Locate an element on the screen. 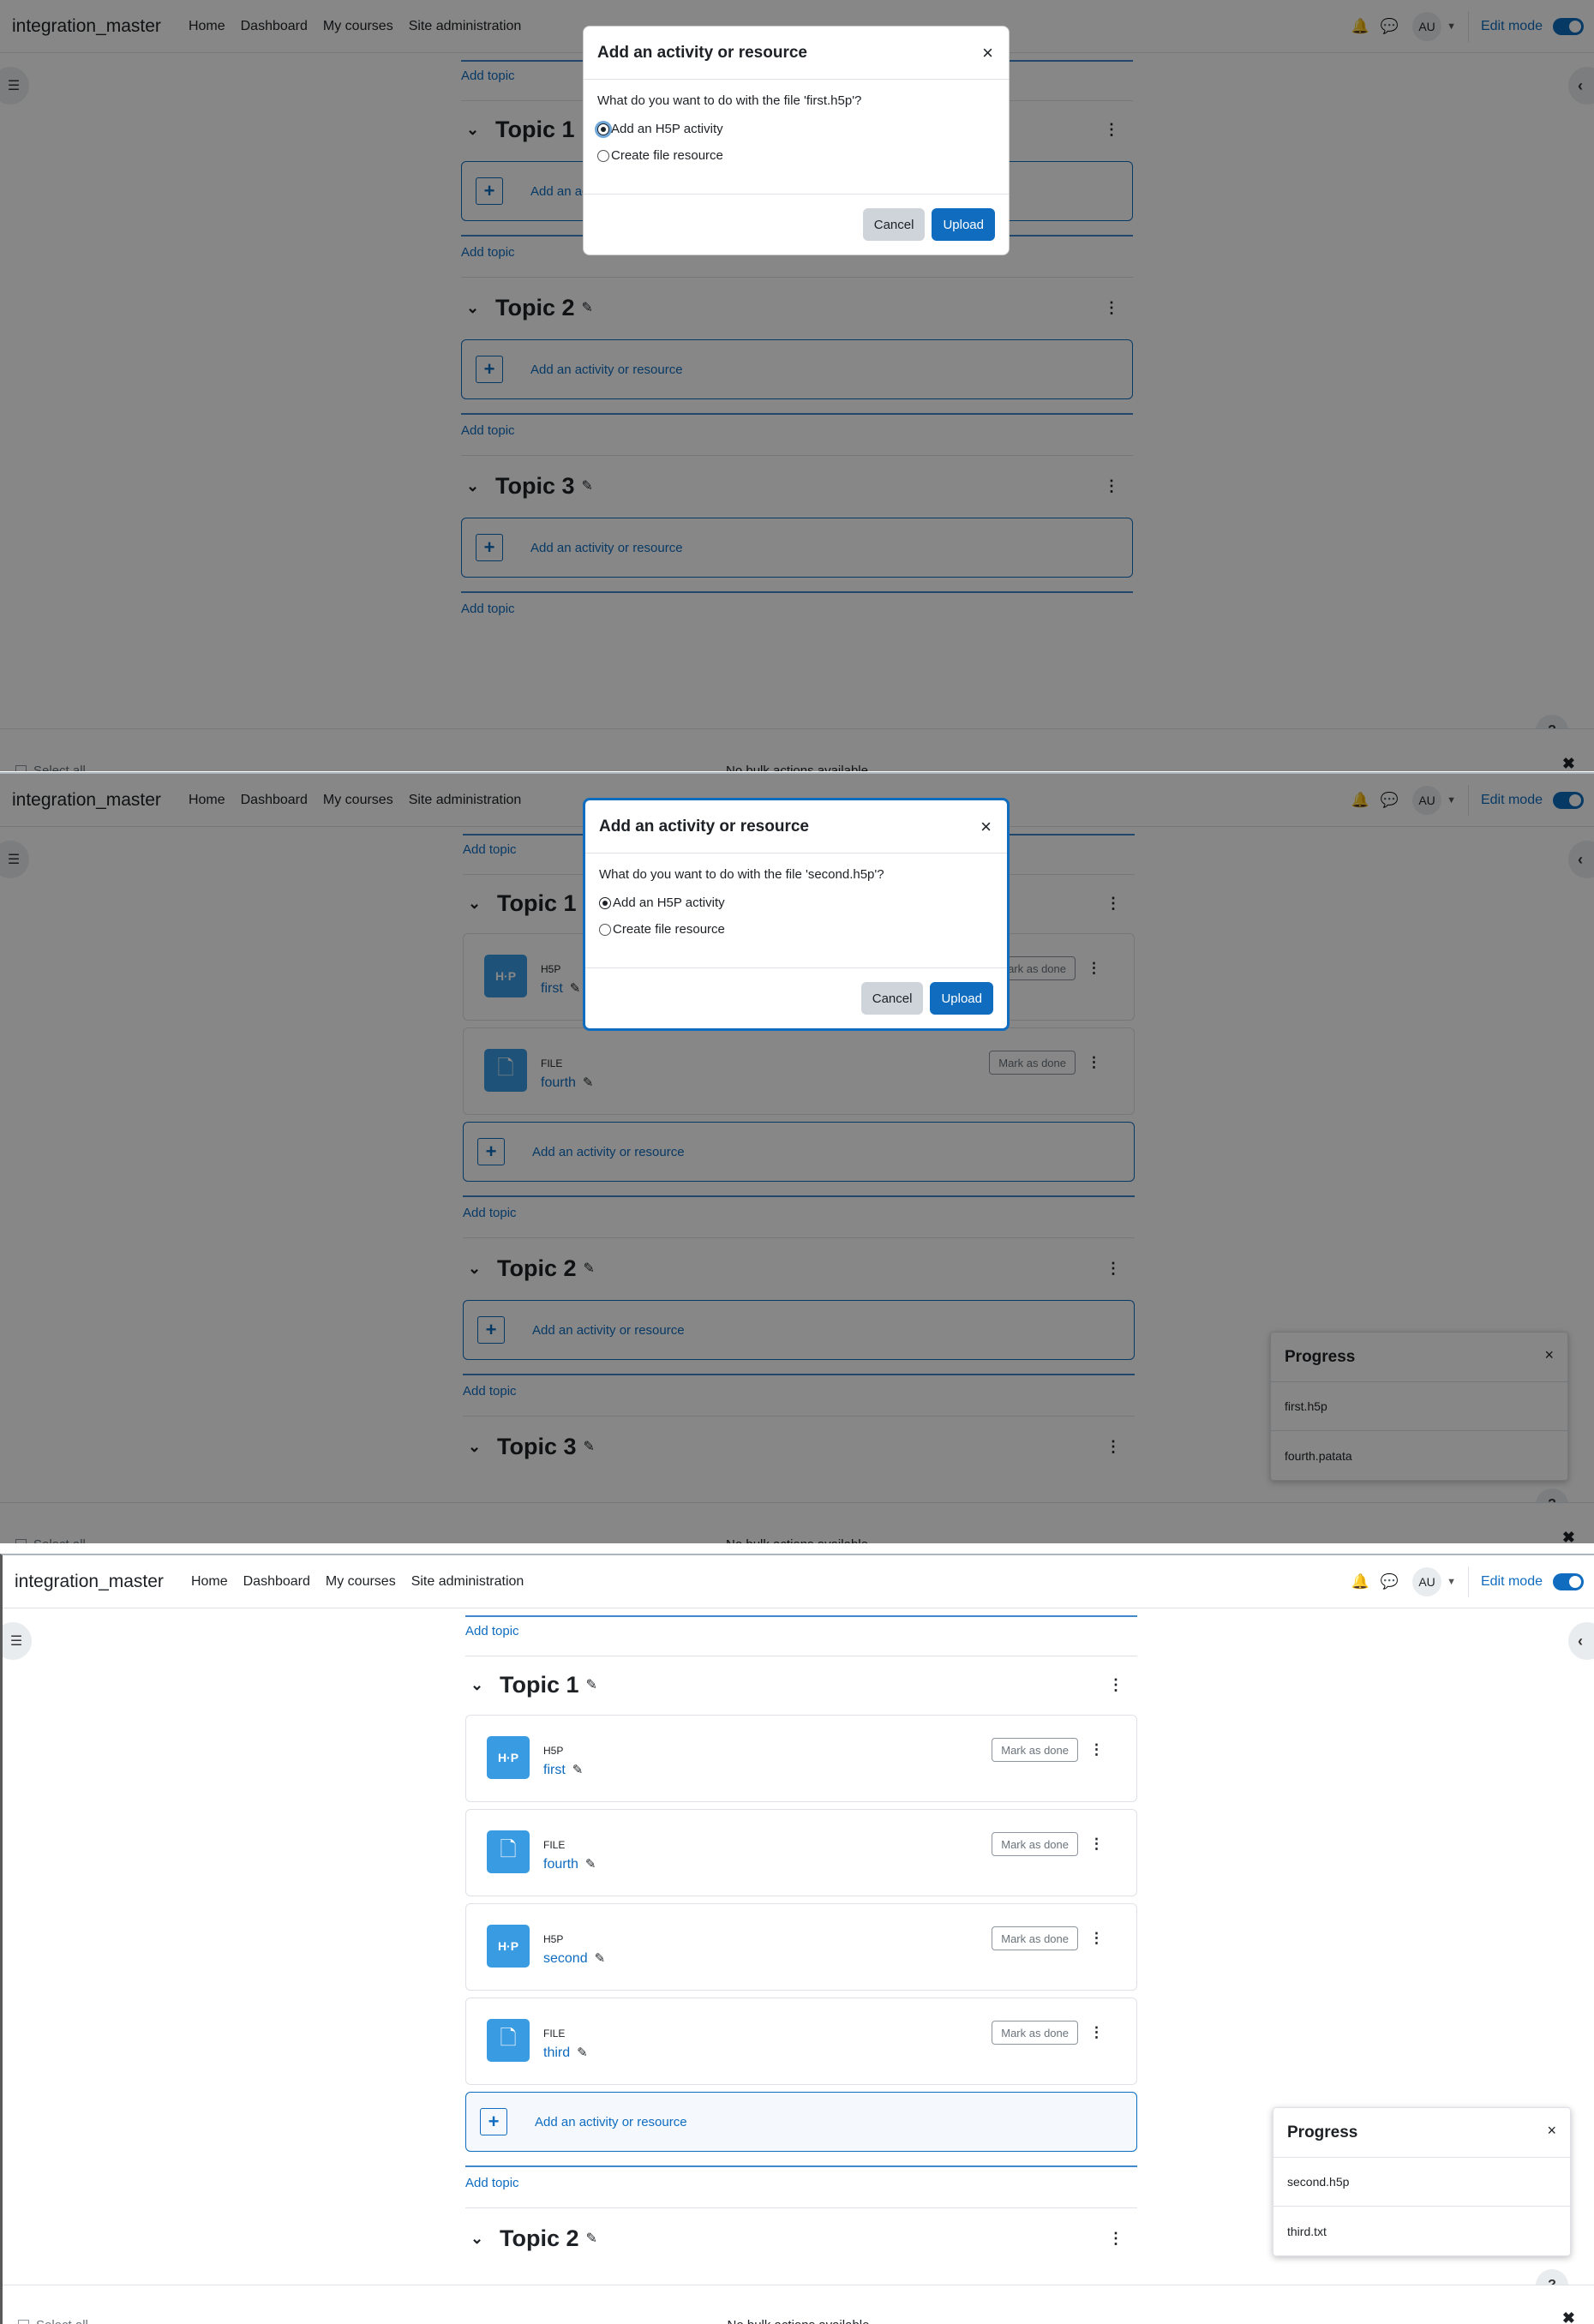  section-title: Topic 1 is located at coordinates (539, 1684).